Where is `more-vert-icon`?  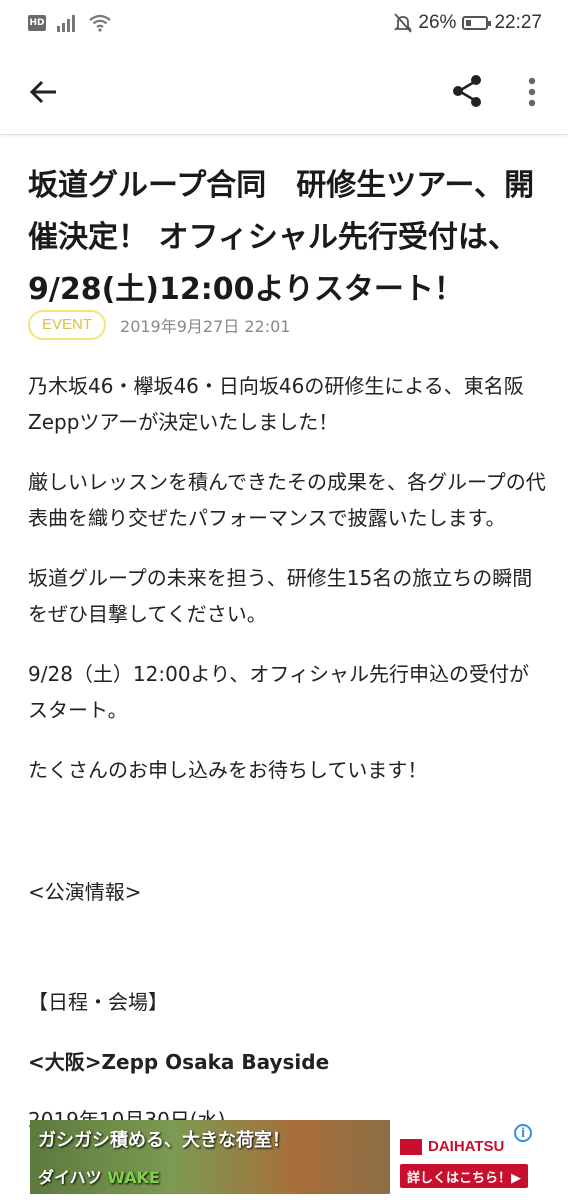
more-vert-icon is located at coordinates (532, 92).